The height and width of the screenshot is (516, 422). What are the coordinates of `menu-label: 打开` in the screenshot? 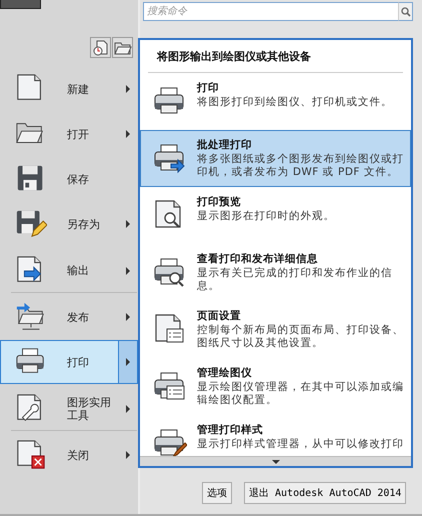 It's located at (78, 134).